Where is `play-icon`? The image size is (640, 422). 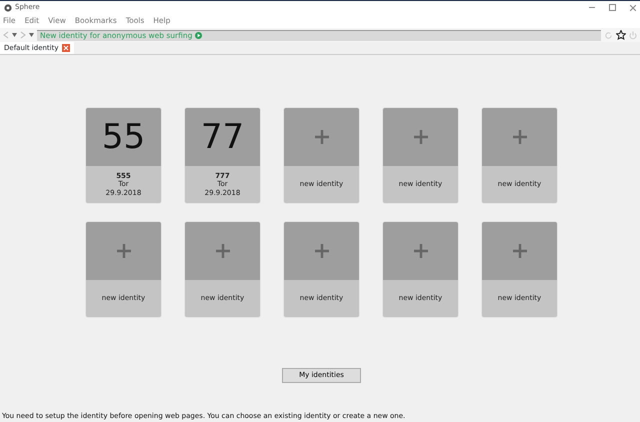 play-icon is located at coordinates (198, 35).